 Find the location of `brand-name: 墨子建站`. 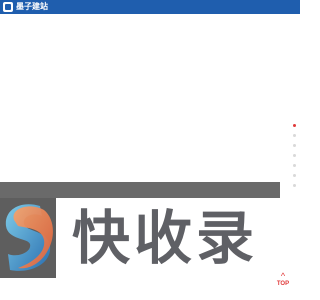

brand-name: 墨子建站 is located at coordinates (32, 6).